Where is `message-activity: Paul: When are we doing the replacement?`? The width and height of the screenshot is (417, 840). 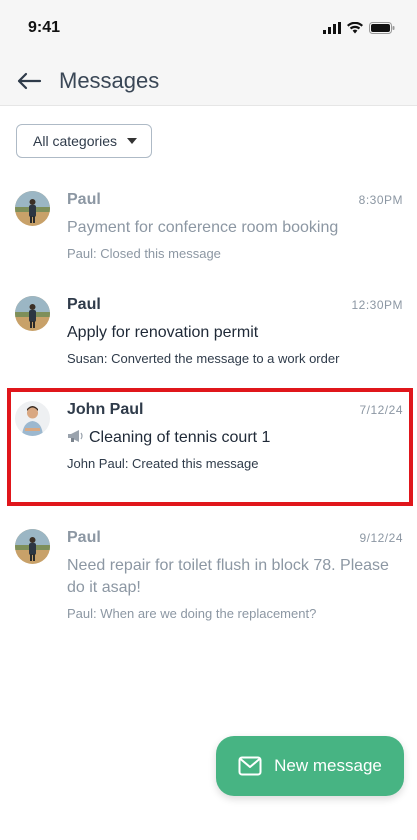 message-activity: Paul: When are we doing the replacement? is located at coordinates (192, 613).